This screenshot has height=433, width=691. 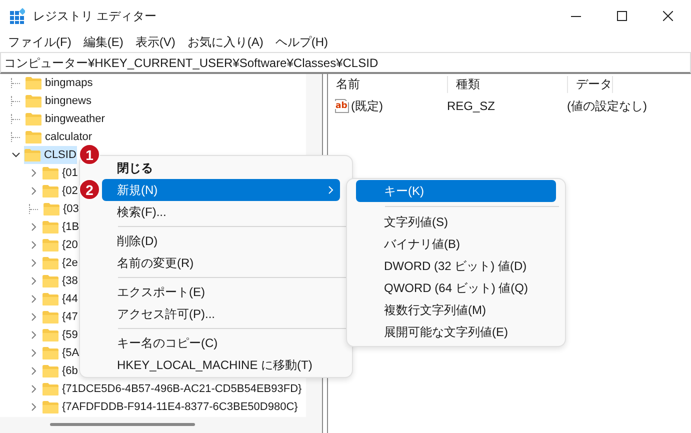 I want to click on tree-item: {5A, so click(x=61, y=353).